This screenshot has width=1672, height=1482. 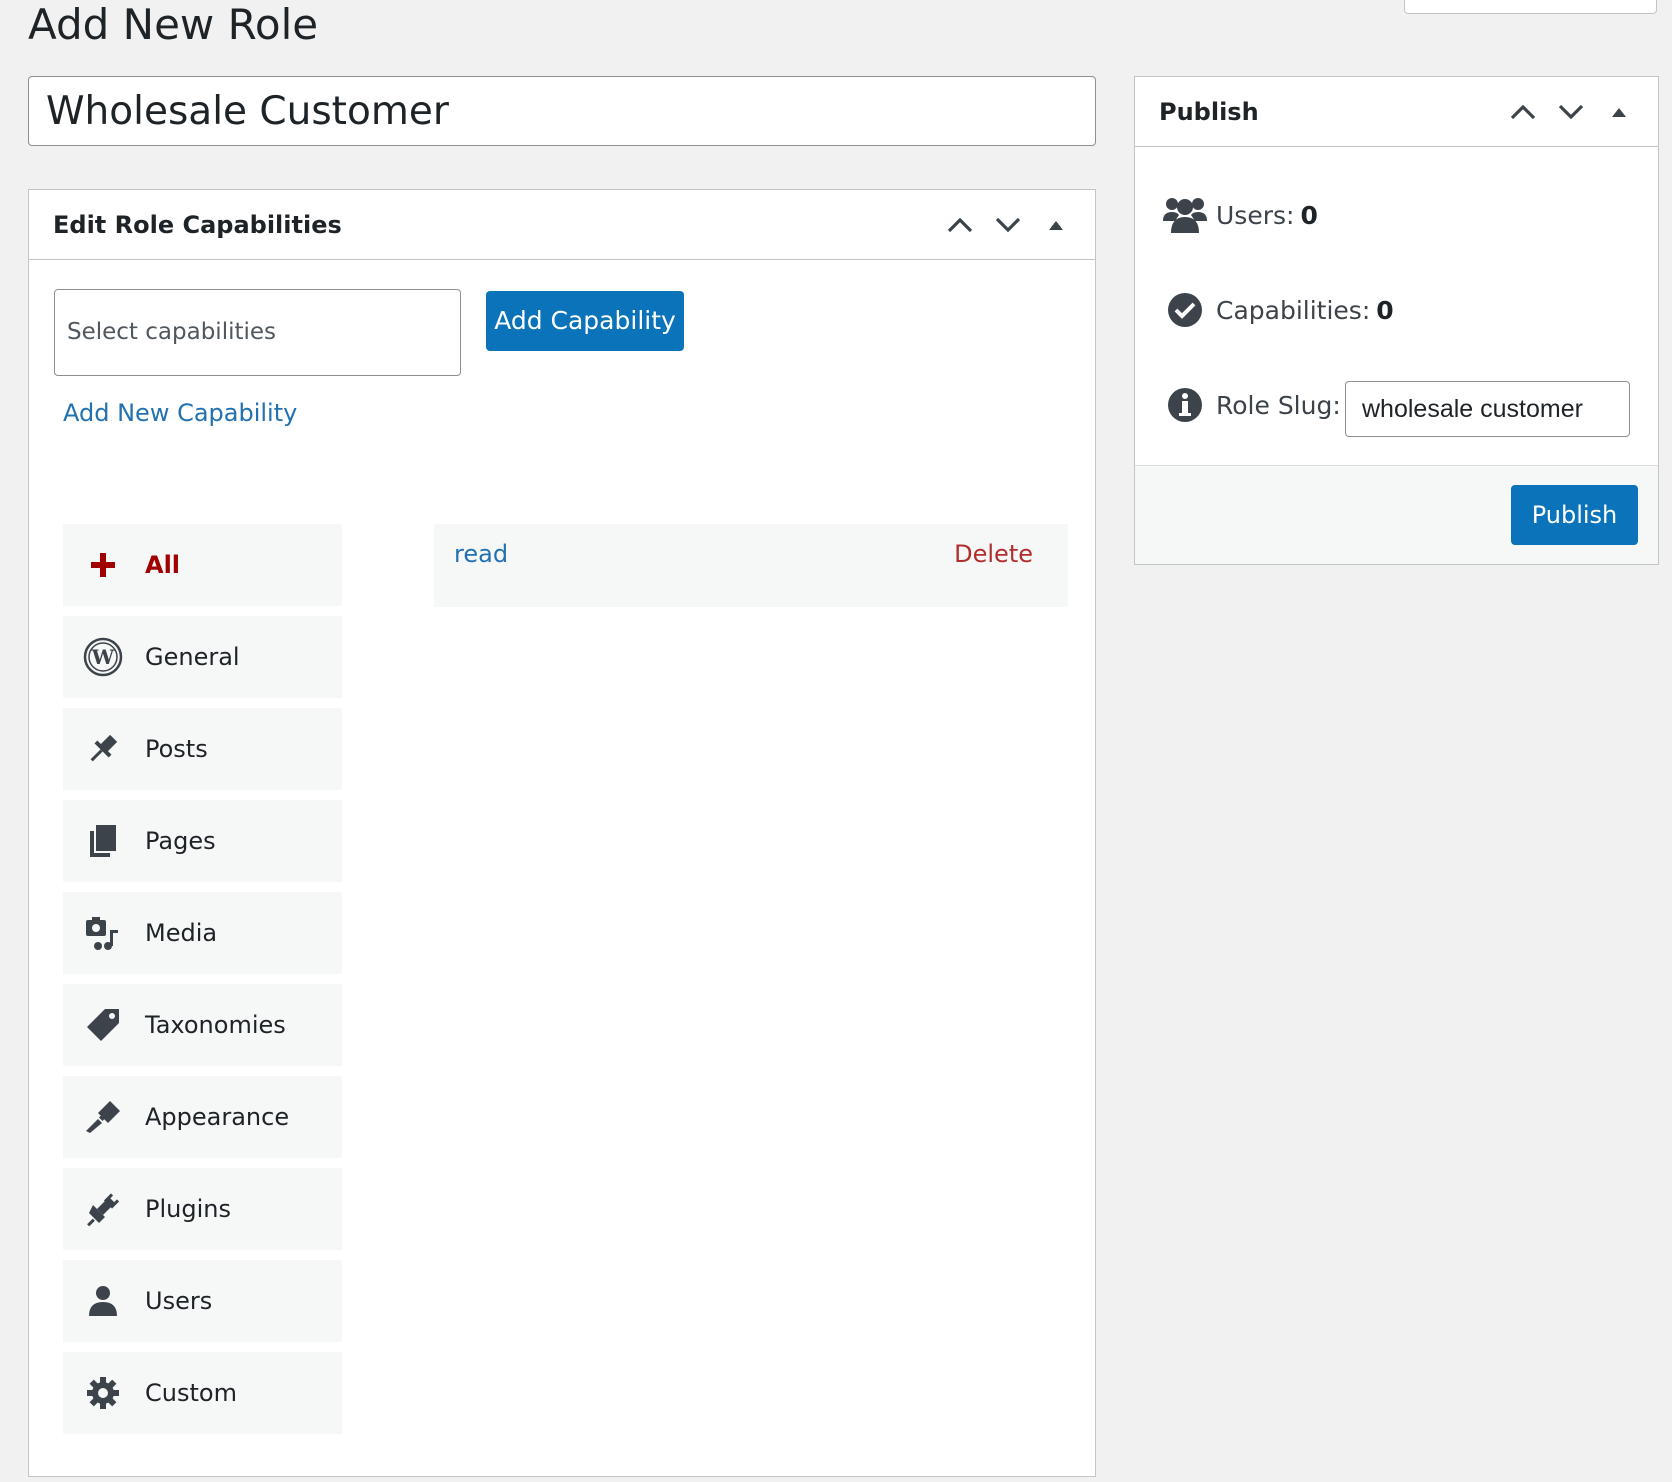 What do you see at coordinates (1309, 215) in the screenshot?
I see `users-count: 0` at bounding box center [1309, 215].